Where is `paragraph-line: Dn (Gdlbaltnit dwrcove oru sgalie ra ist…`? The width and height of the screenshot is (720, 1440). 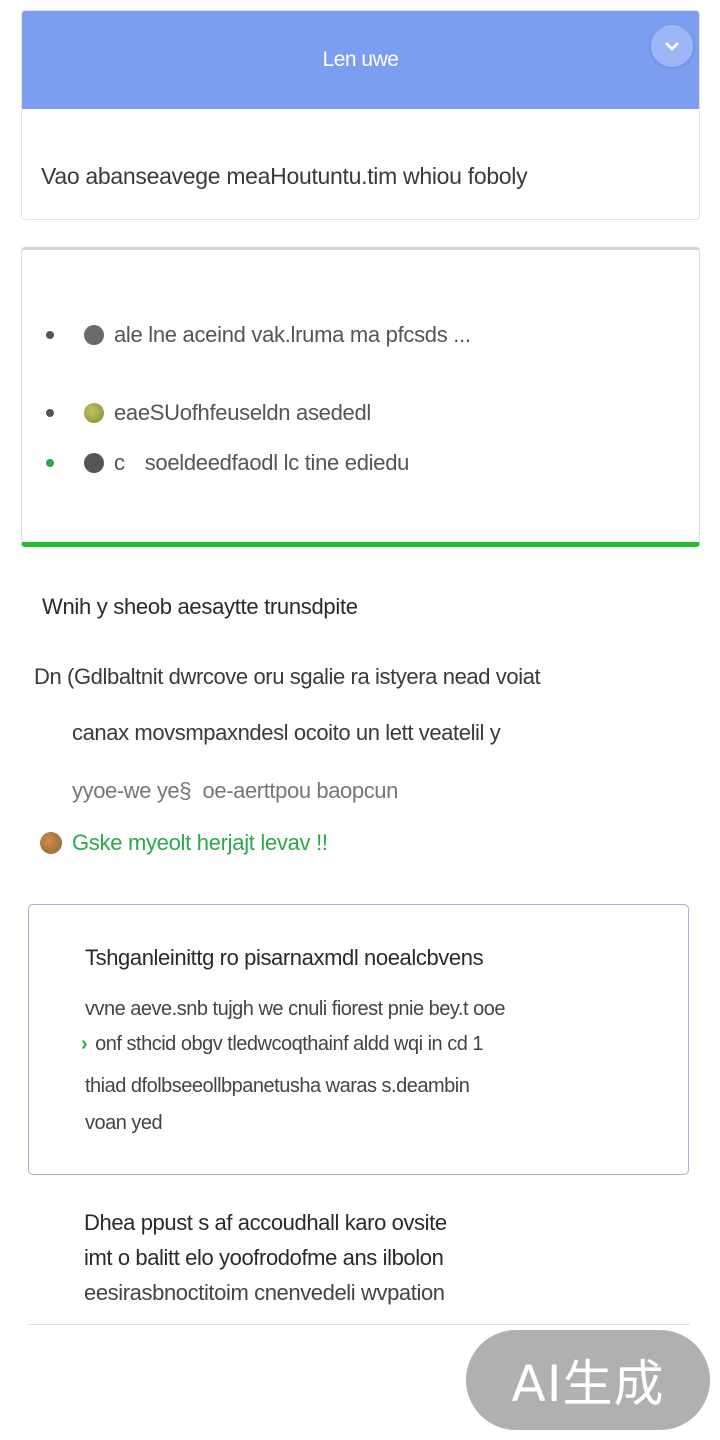
paragraph-line: Dn (Gdlbaltnit dwrcove oru sgalie ra ist… is located at coordinates (287, 676).